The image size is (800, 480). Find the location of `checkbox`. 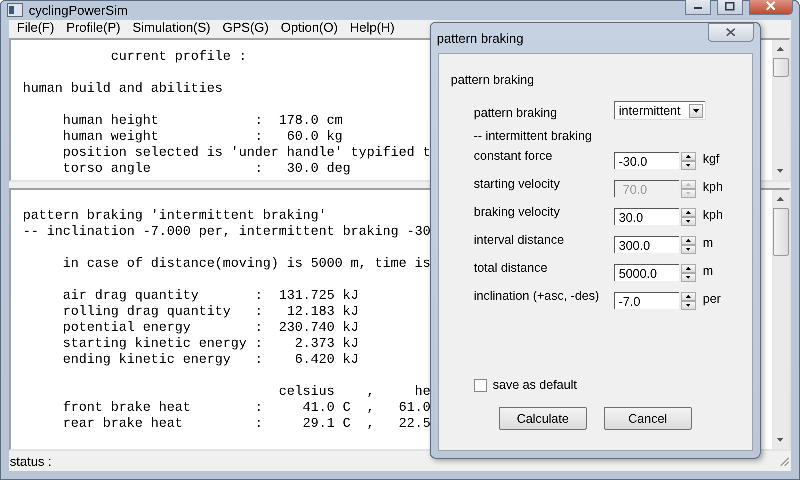

checkbox is located at coordinates (480, 385).